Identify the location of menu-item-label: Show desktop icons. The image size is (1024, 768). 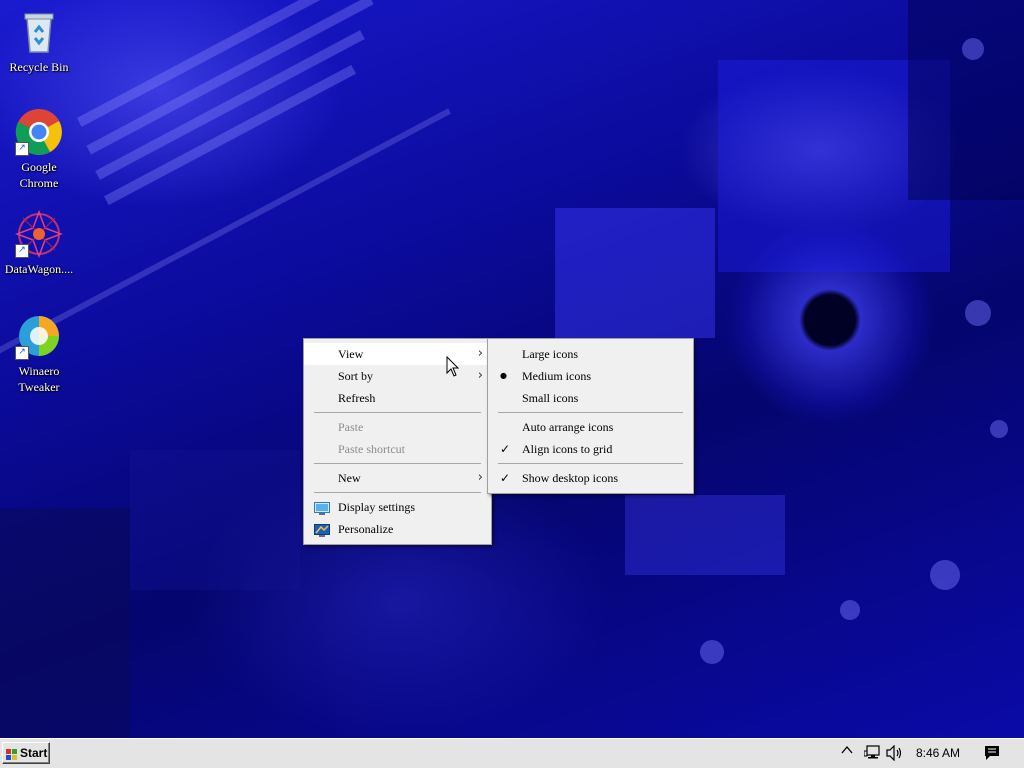
(570, 478).